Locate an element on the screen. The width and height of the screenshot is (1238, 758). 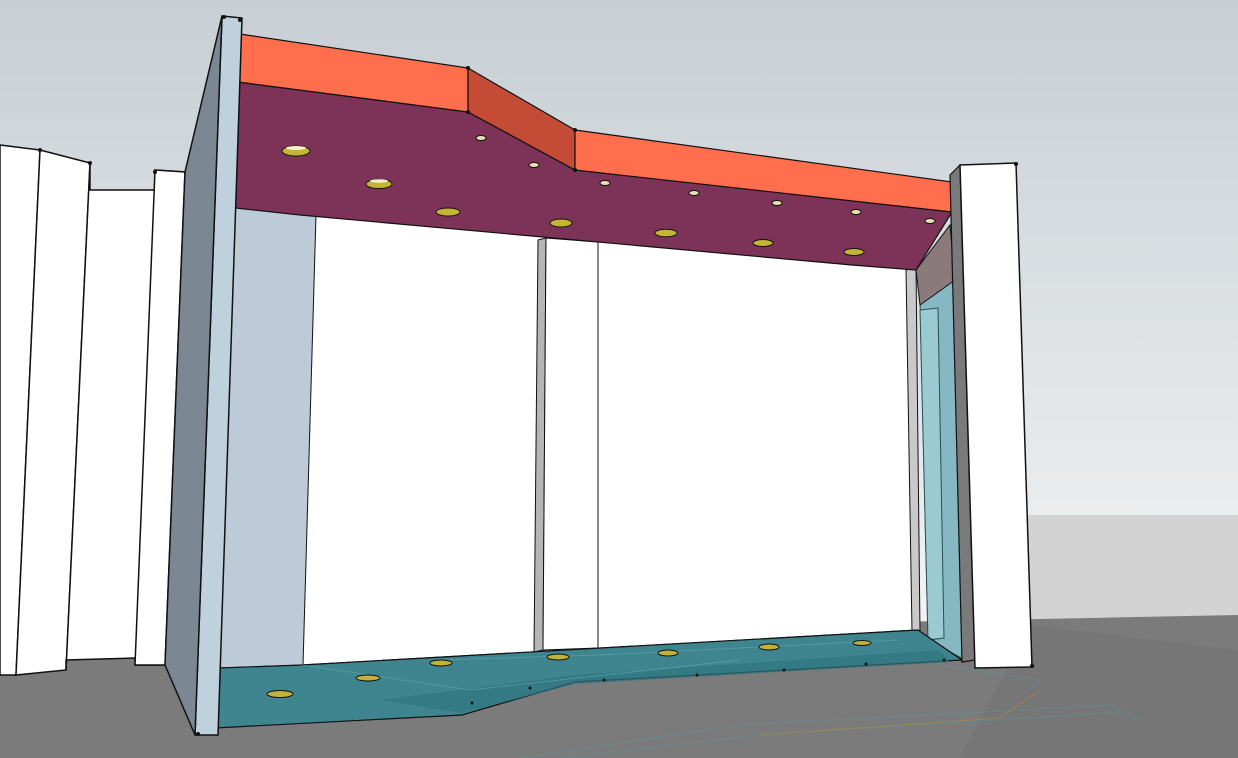
middle-column-face is located at coordinates (570, 444).